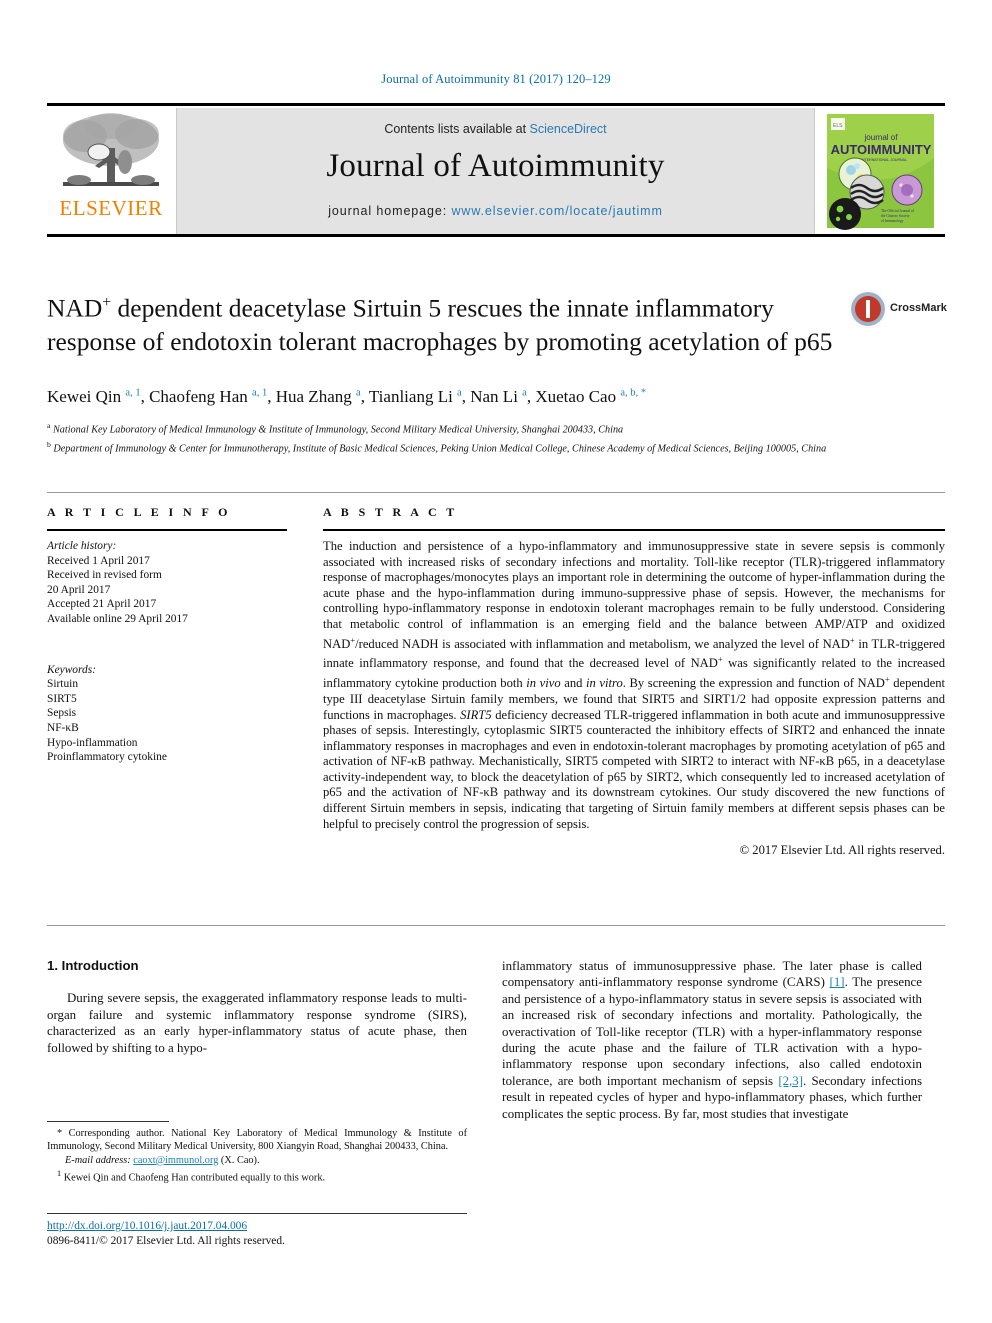  Describe the element at coordinates (62, 698) in the screenshot. I see `keyword-item: SIRT5` at that location.